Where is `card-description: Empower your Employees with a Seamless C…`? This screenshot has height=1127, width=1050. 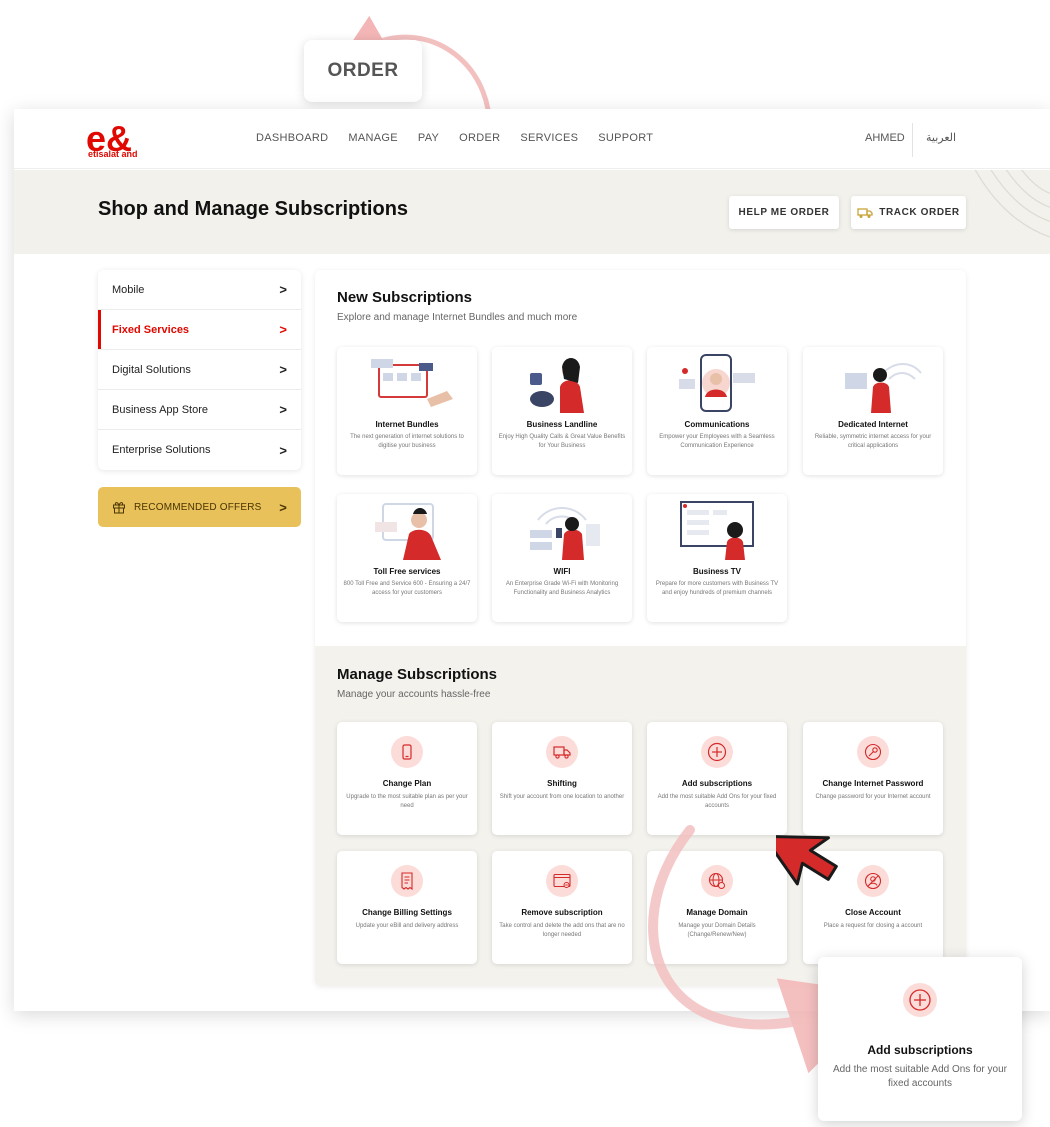 card-description: Empower your Employees with a Seamless C… is located at coordinates (717, 441).